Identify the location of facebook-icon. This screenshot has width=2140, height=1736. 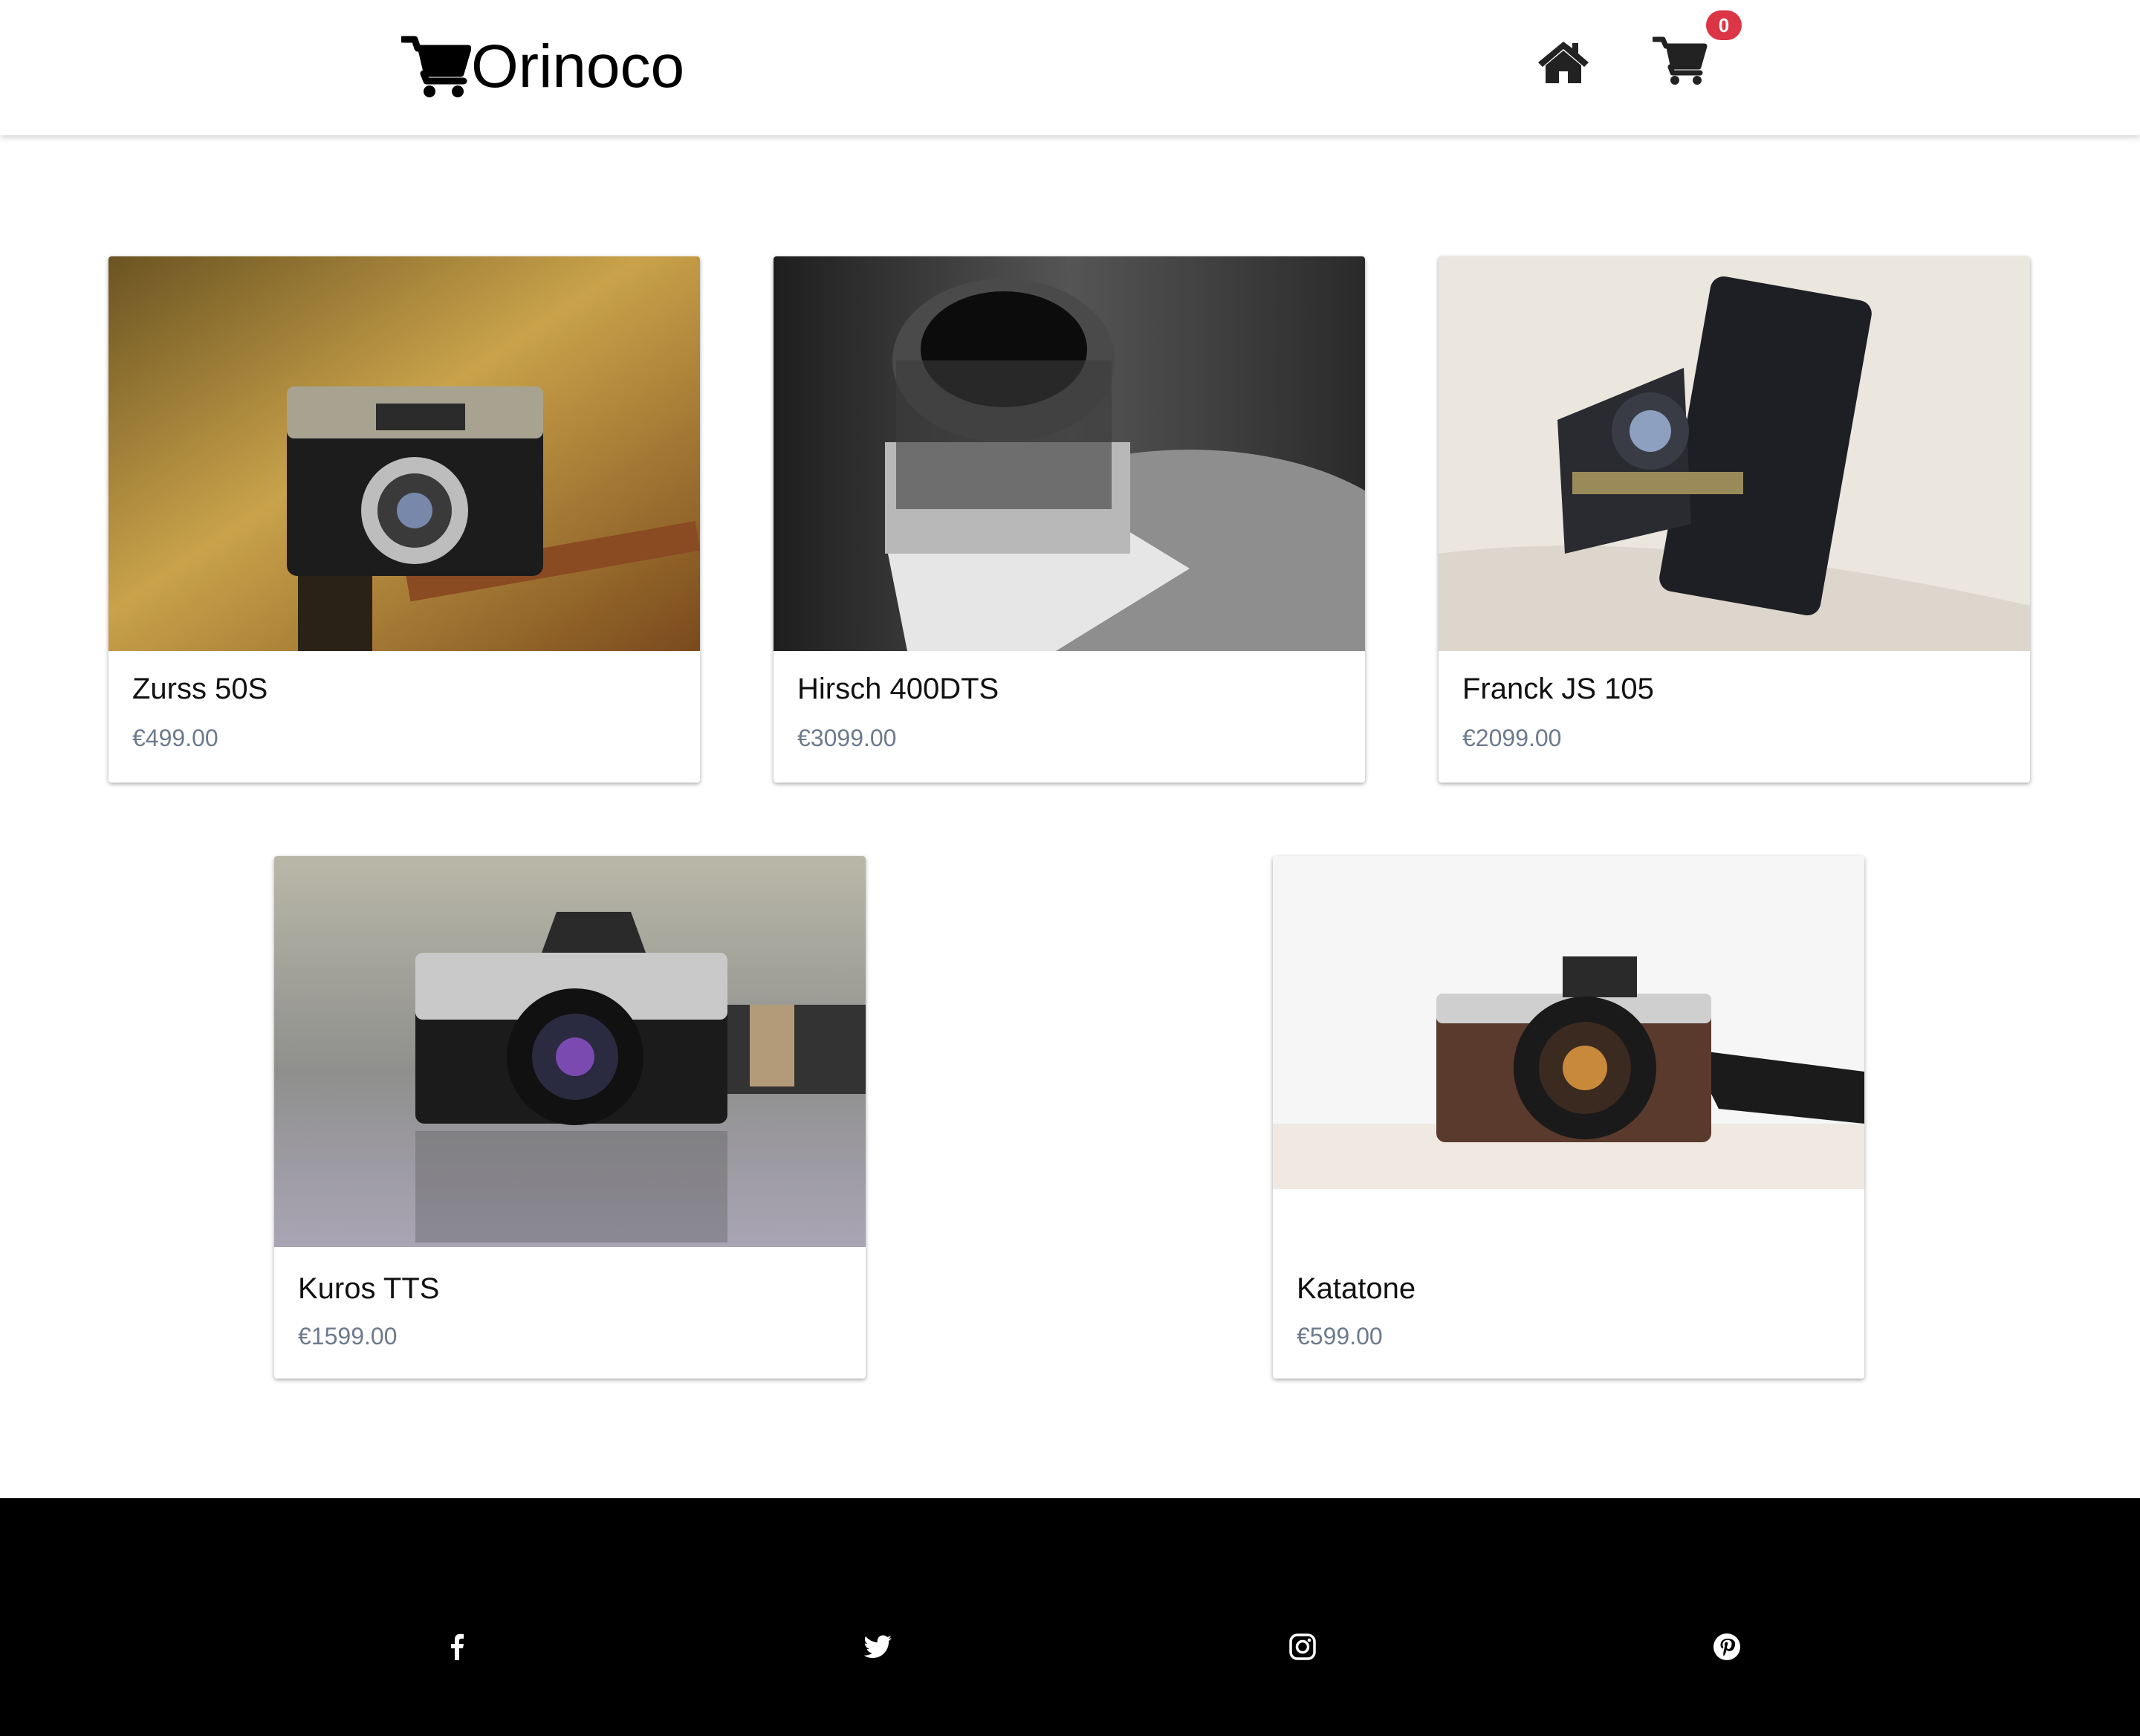
(457, 1646).